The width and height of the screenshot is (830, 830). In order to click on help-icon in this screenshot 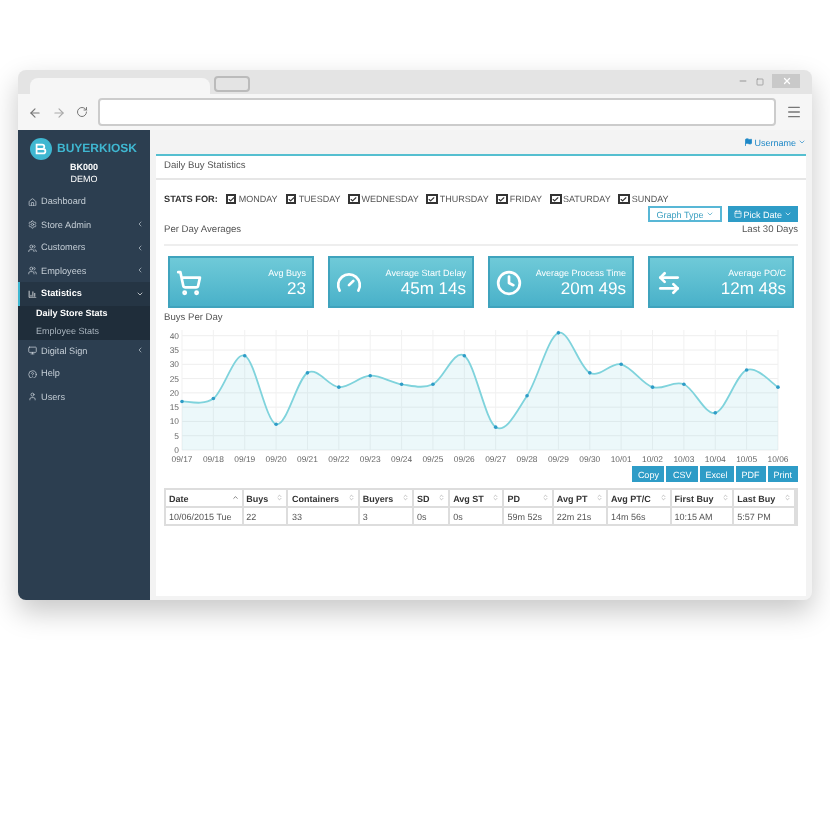, I will do `click(32, 373)`.